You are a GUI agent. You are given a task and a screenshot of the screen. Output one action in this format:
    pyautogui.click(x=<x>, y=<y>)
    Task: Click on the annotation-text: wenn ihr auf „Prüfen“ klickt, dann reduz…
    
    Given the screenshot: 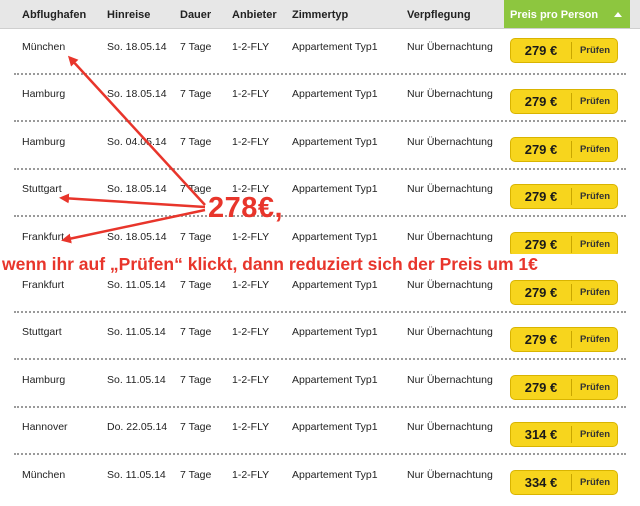 What is the action you would take?
    pyautogui.click(x=320, y=264)
    